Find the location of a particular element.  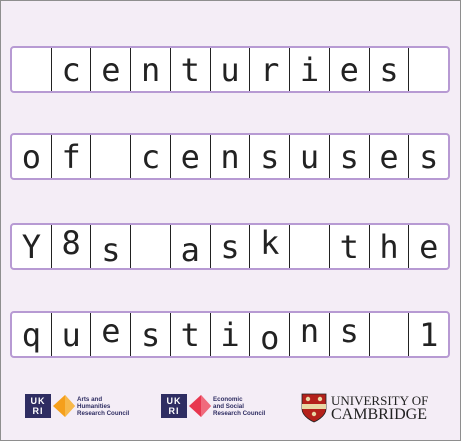

letter-tile: 8 is located at coordinates (70, 246).